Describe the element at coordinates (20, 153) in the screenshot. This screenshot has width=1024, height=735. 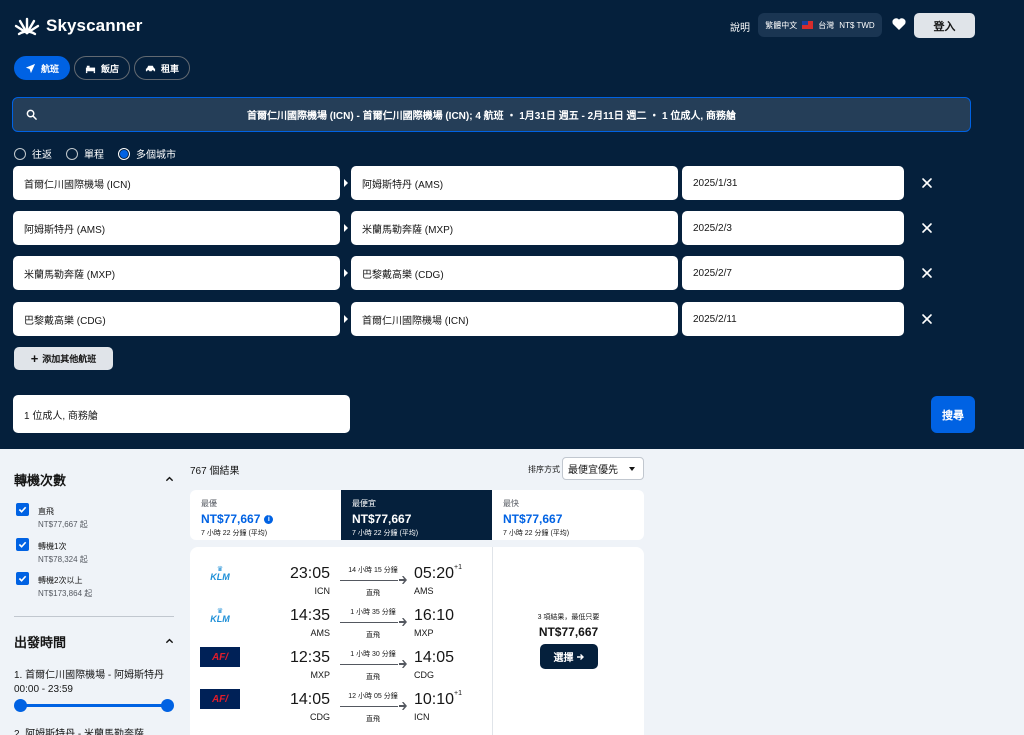
I see `radio-round-trip` at that location.